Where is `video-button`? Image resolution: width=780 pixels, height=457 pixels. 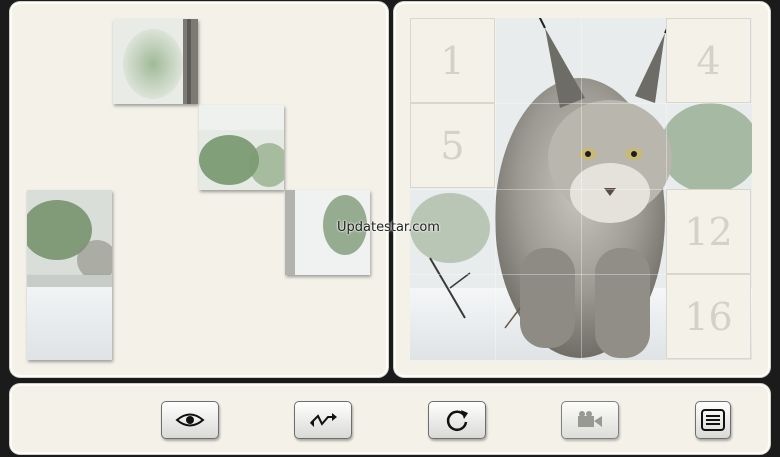
video-button is located at coordinates (590, 420).